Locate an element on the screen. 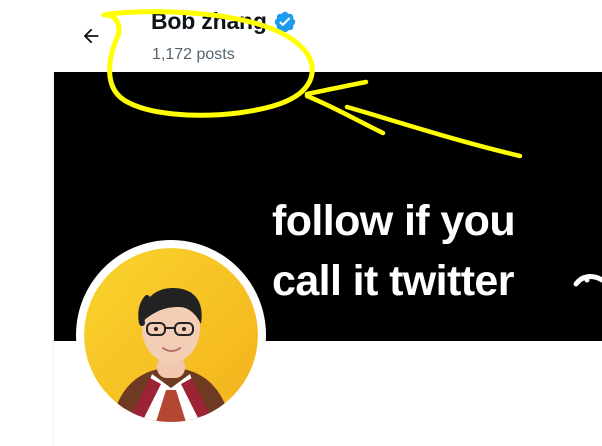  profile-name: Bob zhang is located at coordinates (209, 21).